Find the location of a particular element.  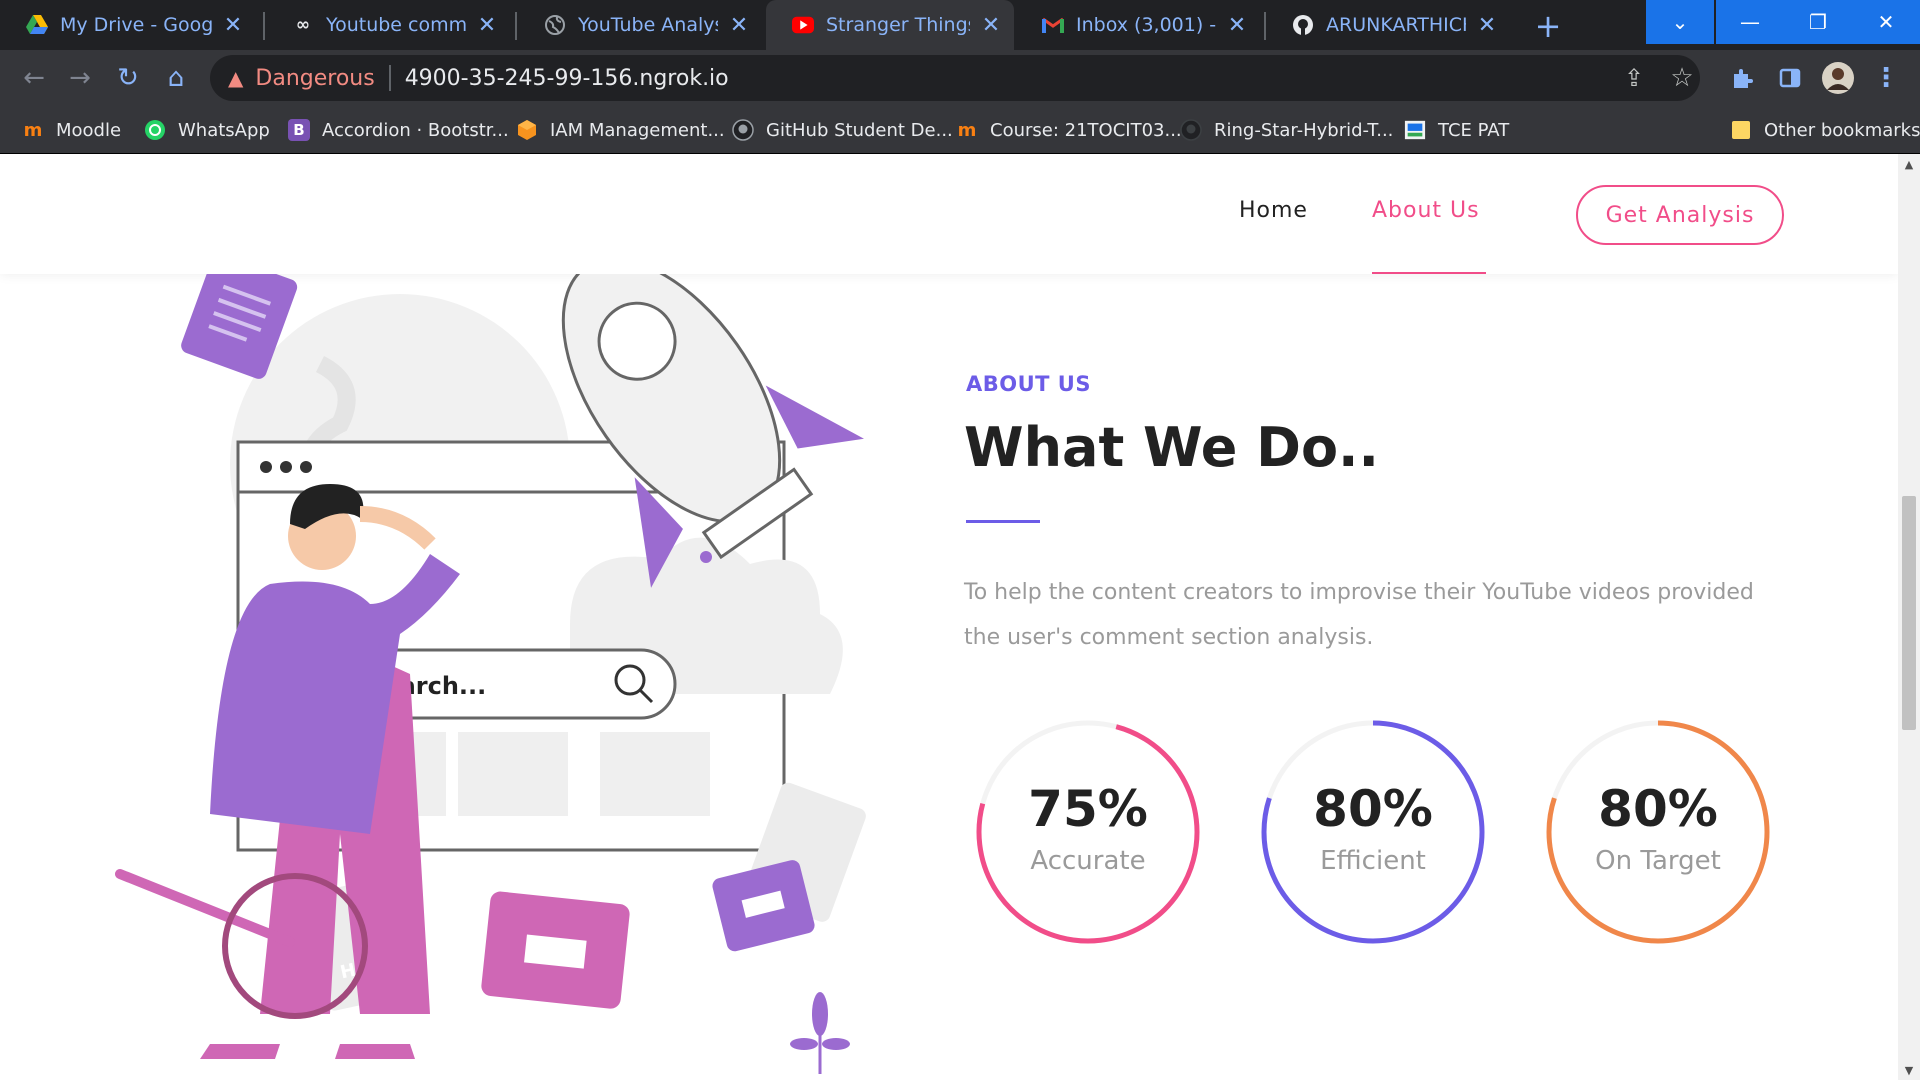

whatsapp-icon is located at coordinates (155, 130).